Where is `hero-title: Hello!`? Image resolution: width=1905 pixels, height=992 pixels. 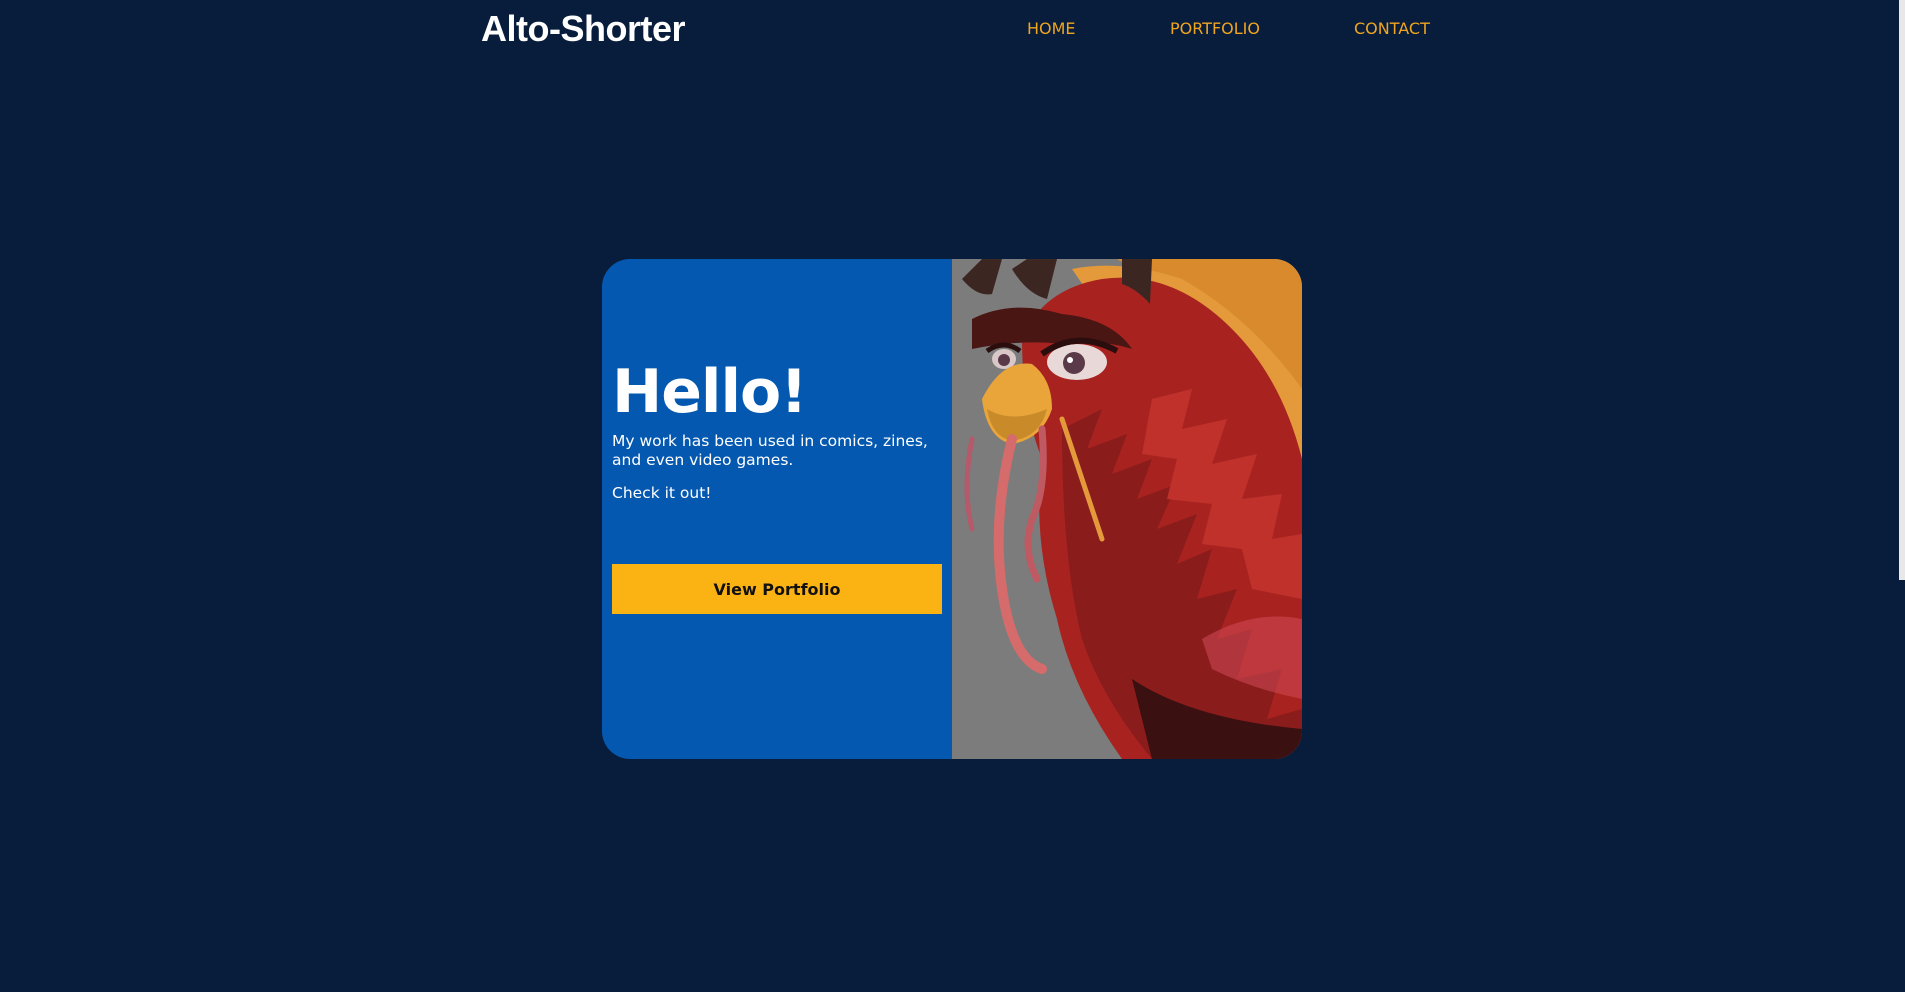
hero-title: Hello! is located at coordinates (710, 392).